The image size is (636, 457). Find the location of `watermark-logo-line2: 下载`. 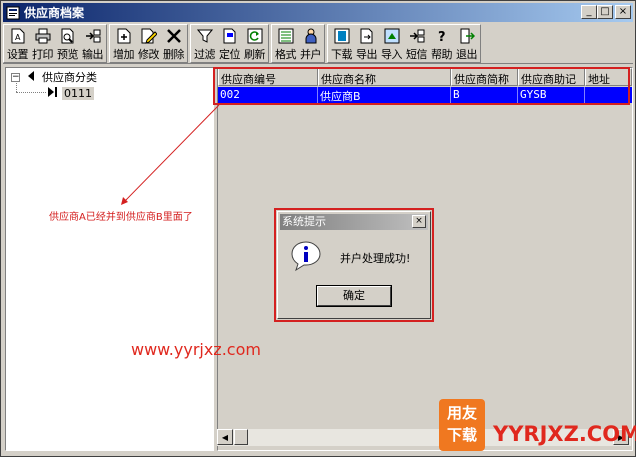

watermark-logo-line2: 下载 is located at coordinates (461, 435).